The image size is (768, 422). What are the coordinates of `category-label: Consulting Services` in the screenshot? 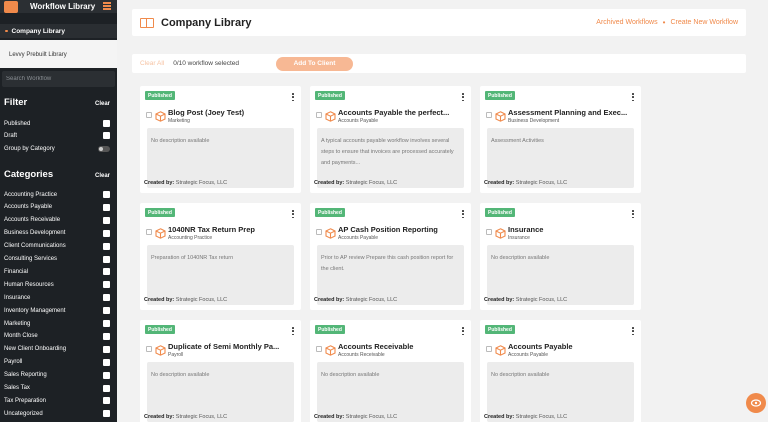 It's located at (31, 259).